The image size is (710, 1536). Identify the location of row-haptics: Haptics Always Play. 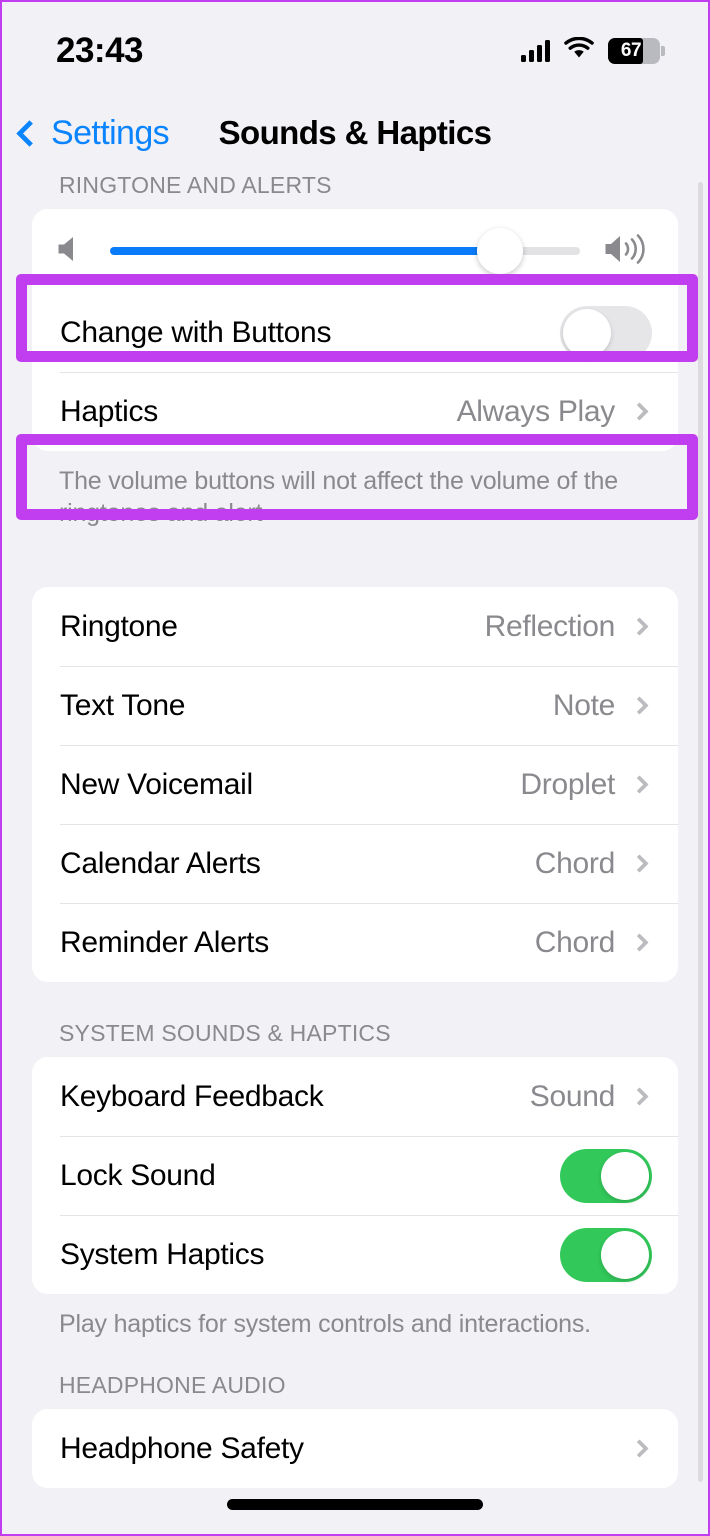
(355, 411).